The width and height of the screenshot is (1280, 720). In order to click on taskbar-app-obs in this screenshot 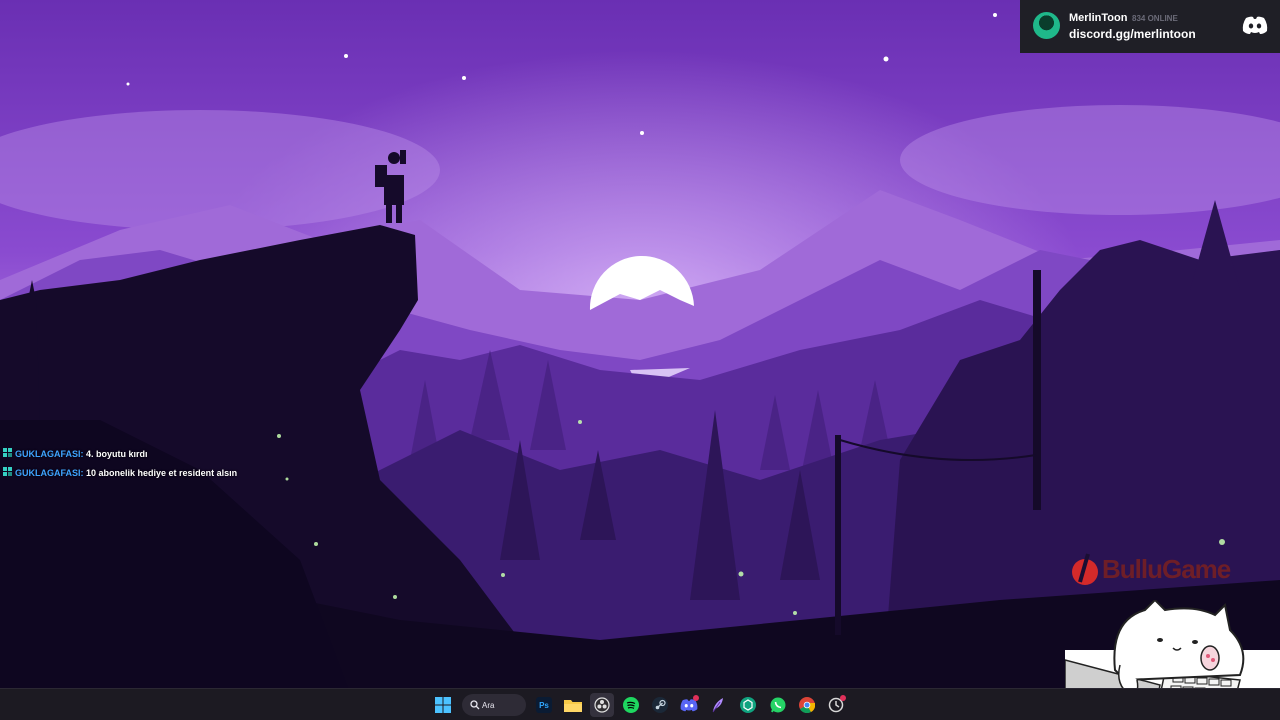, I will do `click(602, 705)`.